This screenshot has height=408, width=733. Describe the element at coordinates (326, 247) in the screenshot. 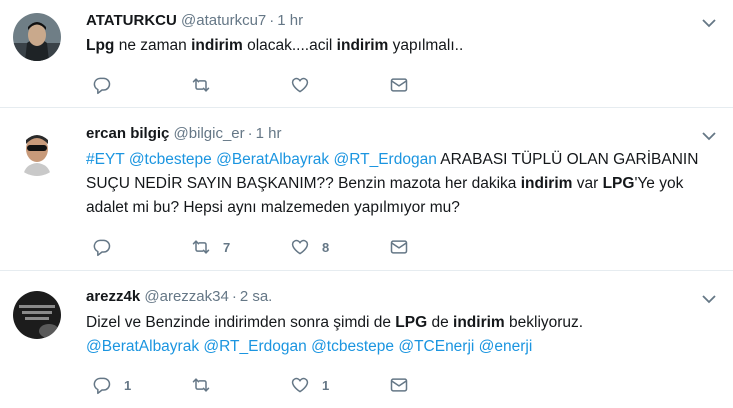

I see `like-count: 8` at that location.